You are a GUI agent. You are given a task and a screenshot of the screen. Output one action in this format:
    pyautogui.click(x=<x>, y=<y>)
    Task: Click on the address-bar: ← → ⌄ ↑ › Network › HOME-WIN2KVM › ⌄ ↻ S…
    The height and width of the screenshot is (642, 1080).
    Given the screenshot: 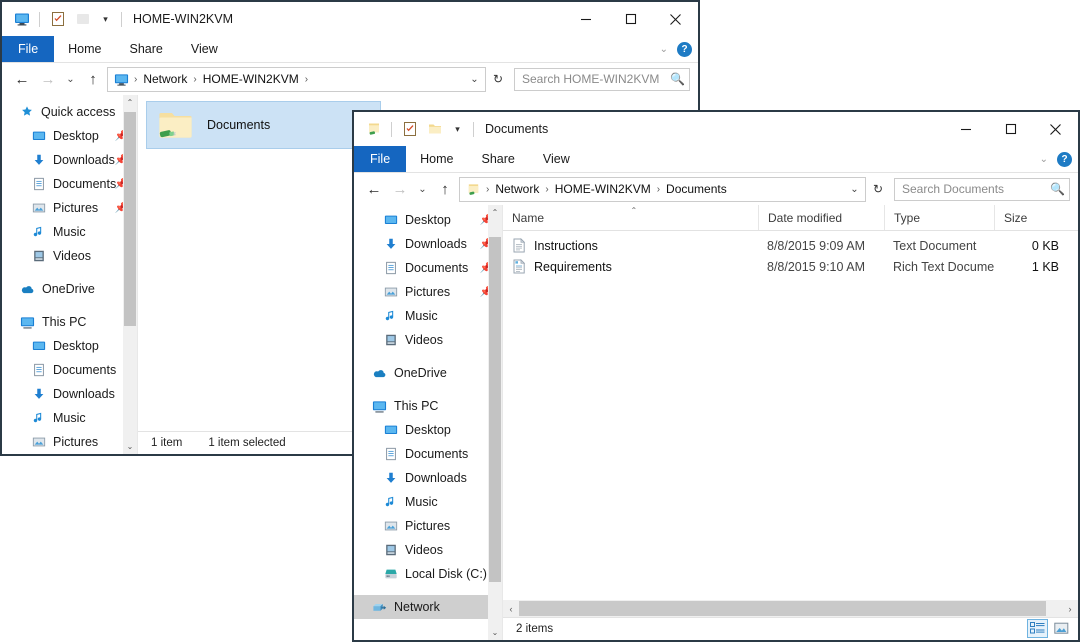 What is the action you would take?
    pyautogui.click(x=350, y=79)
    